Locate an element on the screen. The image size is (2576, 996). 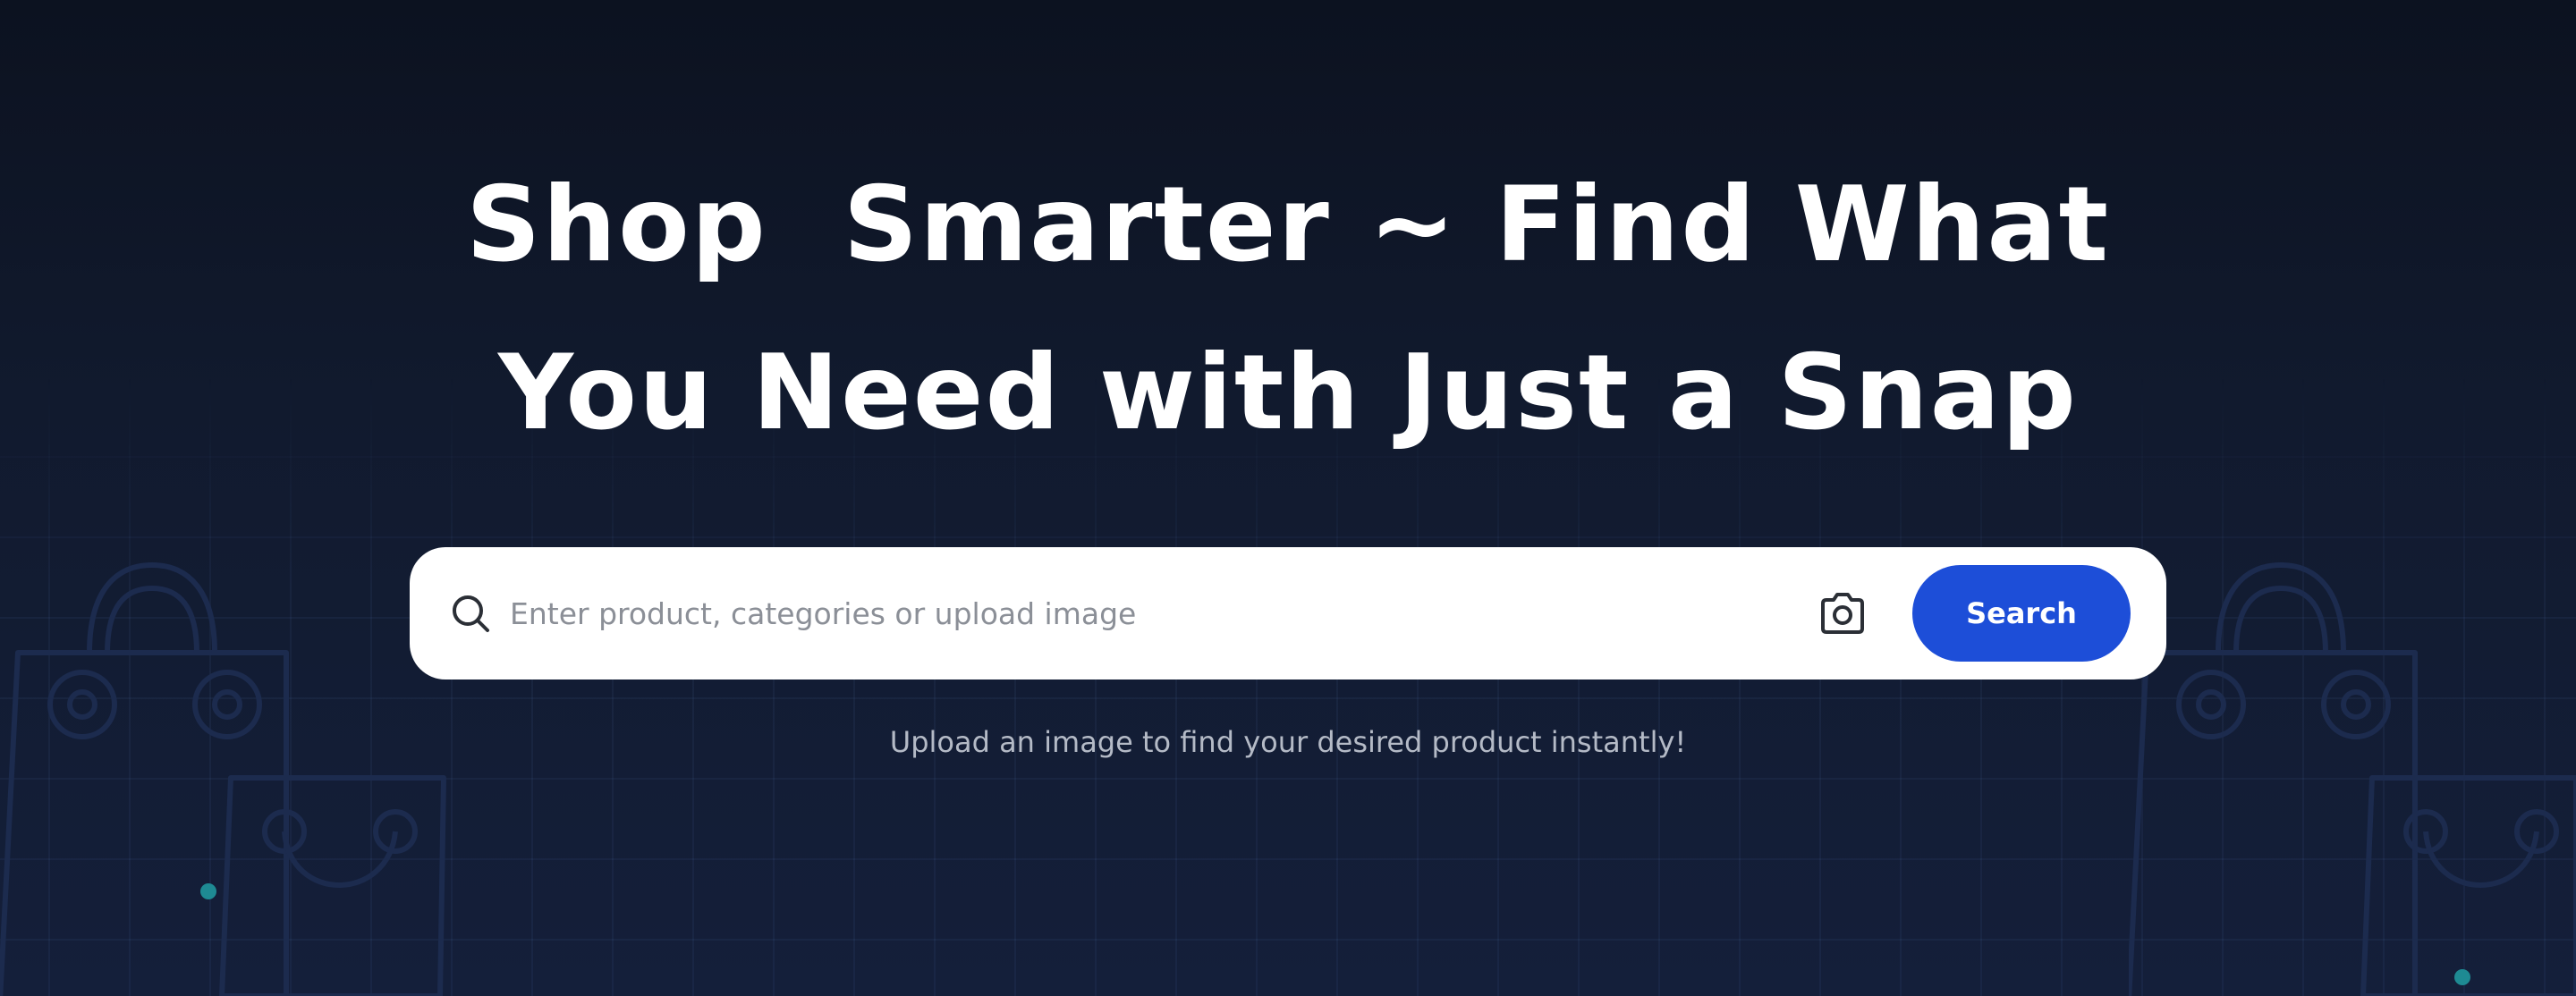
search-bar: Search is located at coordinates (1288, 613).